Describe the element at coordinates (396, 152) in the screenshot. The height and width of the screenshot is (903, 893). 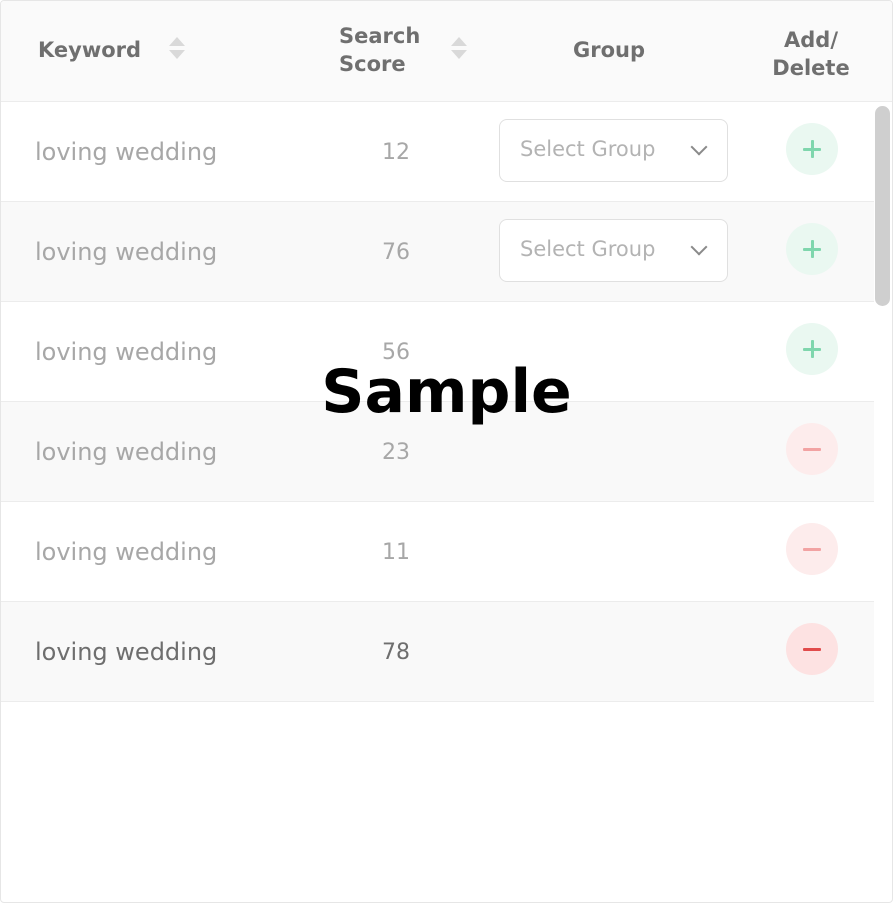
I see `search-score-cell: 12` at that location.